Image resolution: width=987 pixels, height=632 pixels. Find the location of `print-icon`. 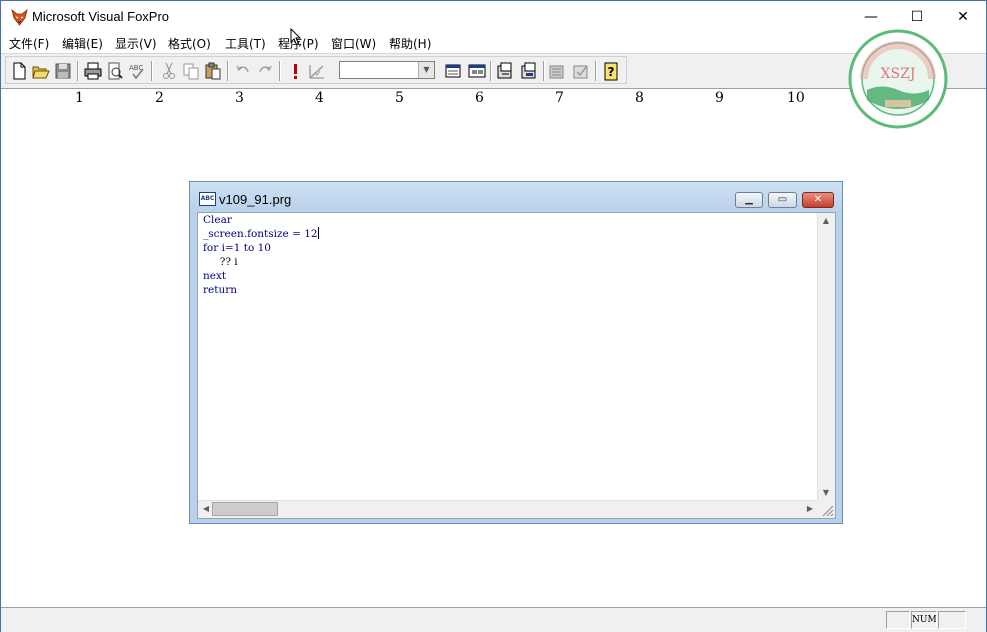

print-icon is located at coordinates (93, 71).